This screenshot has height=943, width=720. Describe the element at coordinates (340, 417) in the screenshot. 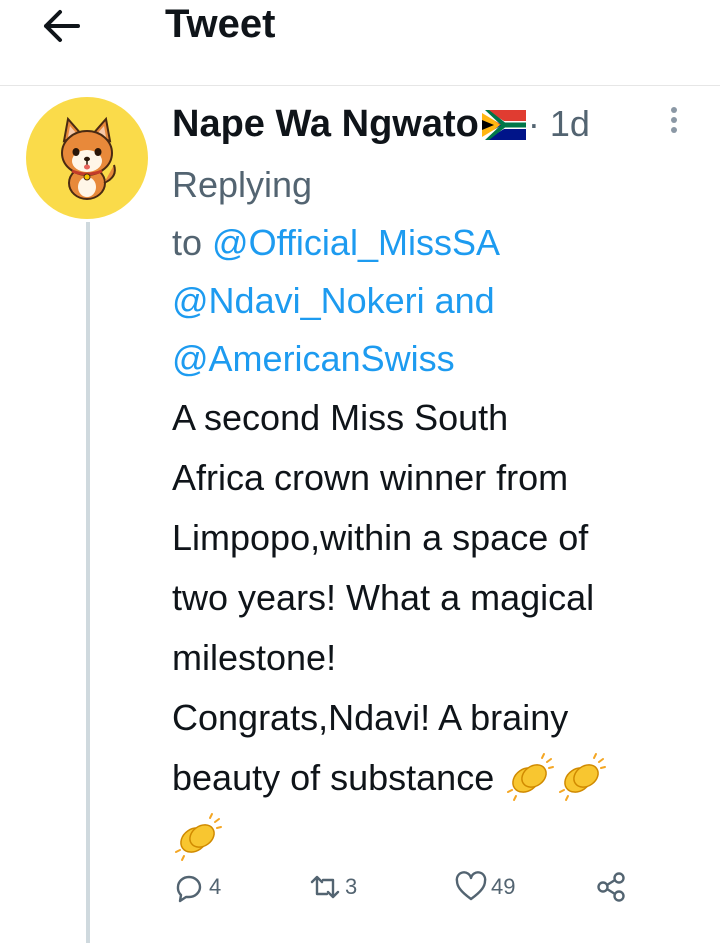

I see `tweet-text-line: A second Miss South` at that location.